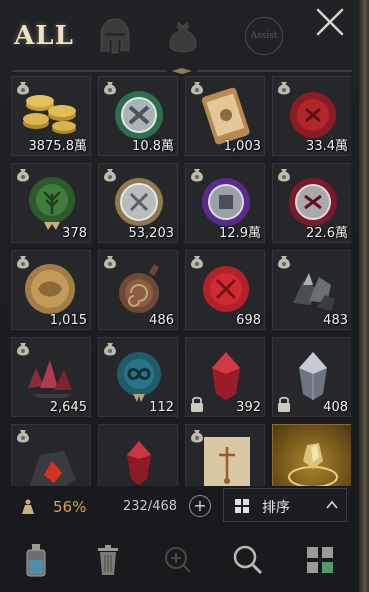  I want to click on item-quantity: 1,003, so click(242, 146).